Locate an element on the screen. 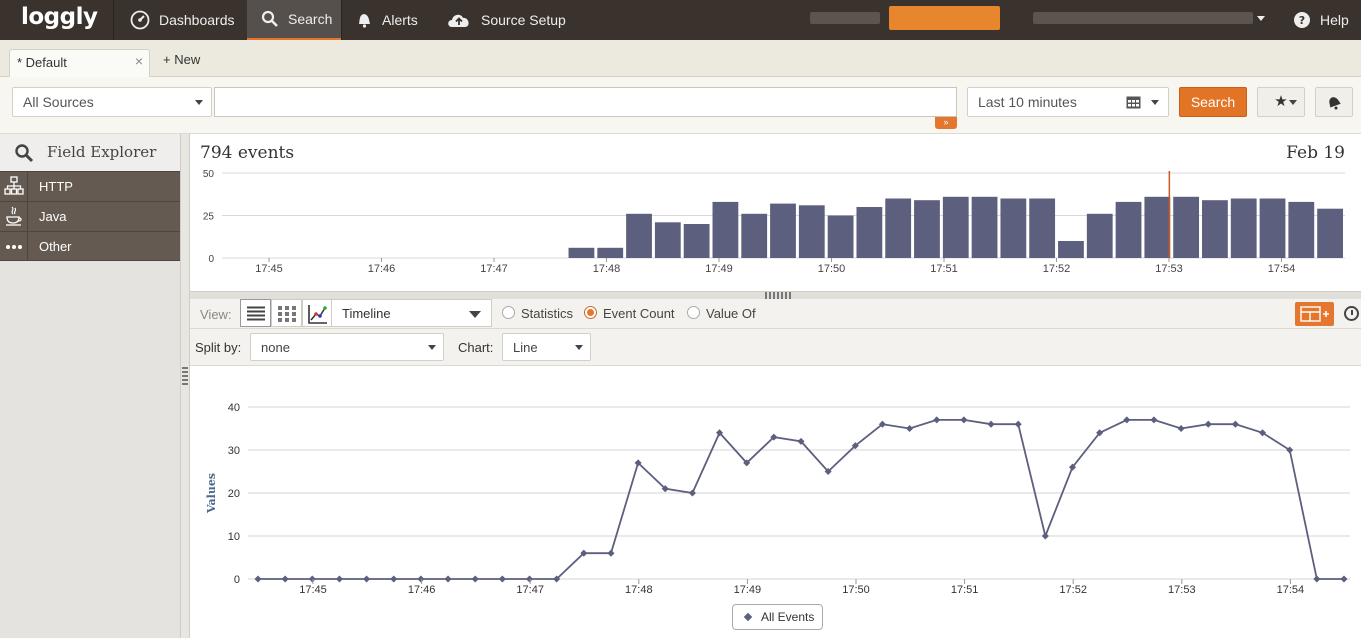 This screenshot has height=638, width=1361. field-item-http: HTTP is located at coordinates (90, 186).